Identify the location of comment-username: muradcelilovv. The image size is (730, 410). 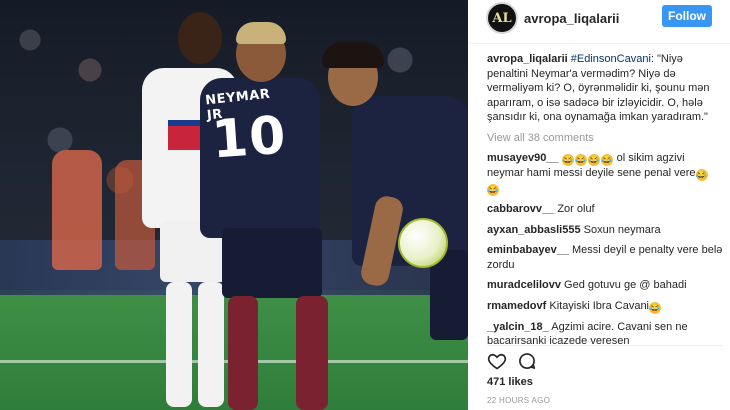
(524, 285).